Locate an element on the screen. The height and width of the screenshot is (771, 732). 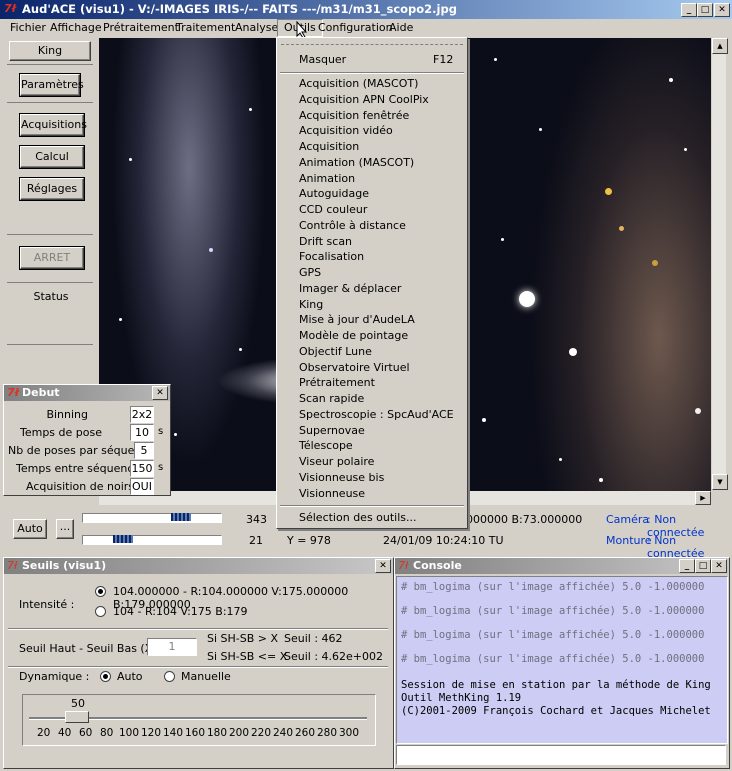
menu-item: Modèle de pointage is located at coordinates (353, 336).